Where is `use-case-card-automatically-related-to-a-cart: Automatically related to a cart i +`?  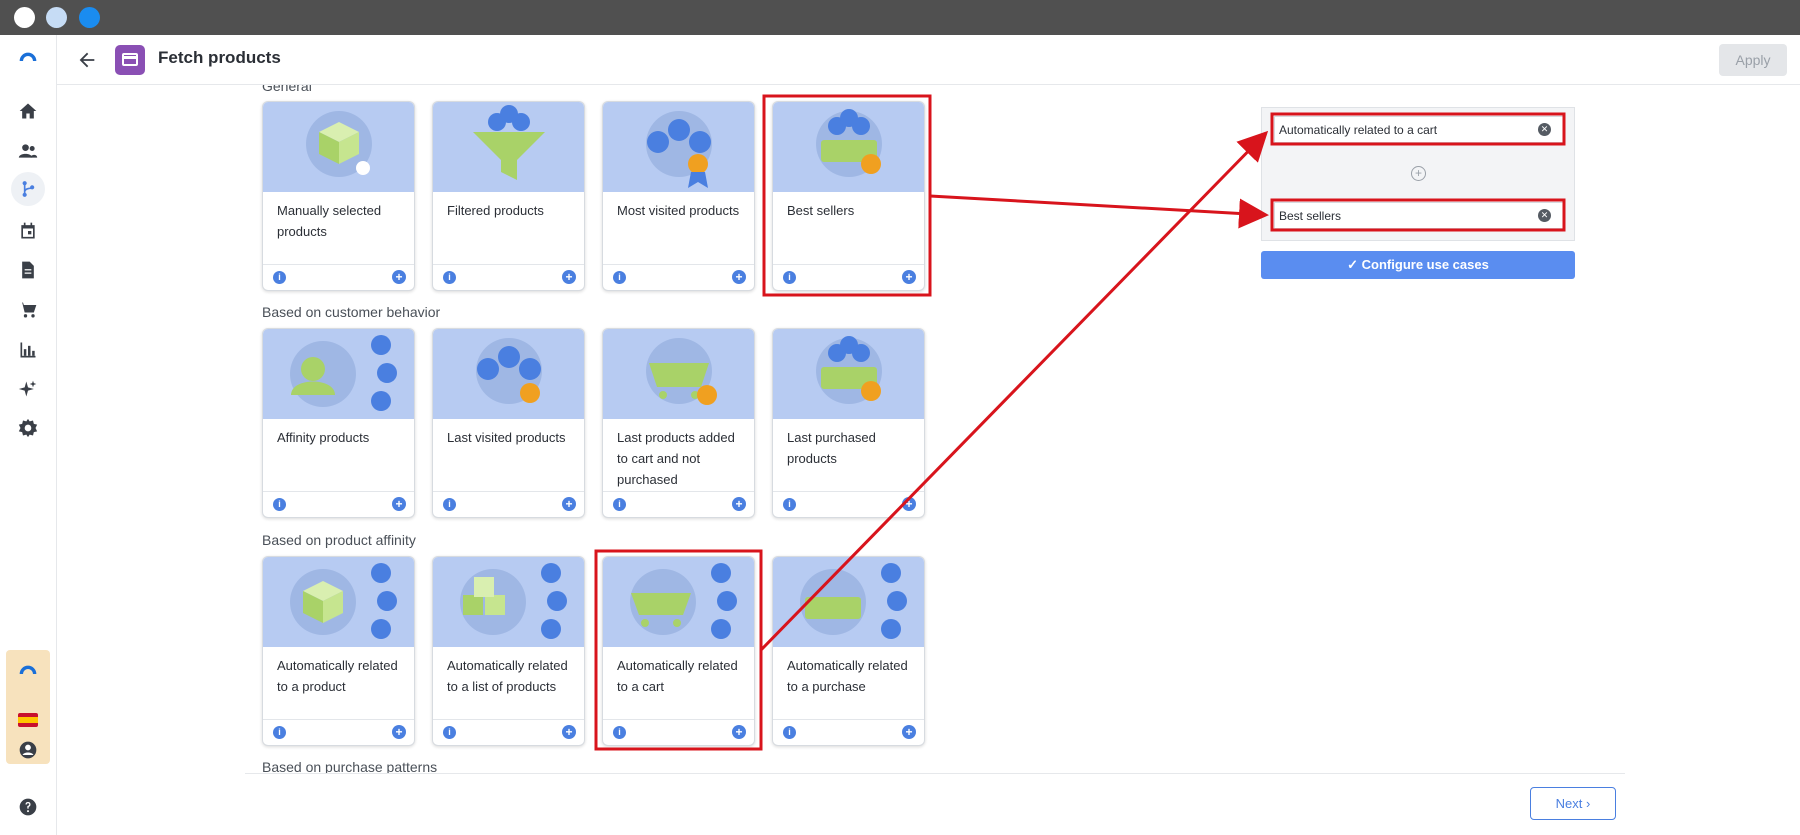 use-case-card-automatically-related-to-a-cart: Automatically related to a cart i + is located at coordinates (678, 651).